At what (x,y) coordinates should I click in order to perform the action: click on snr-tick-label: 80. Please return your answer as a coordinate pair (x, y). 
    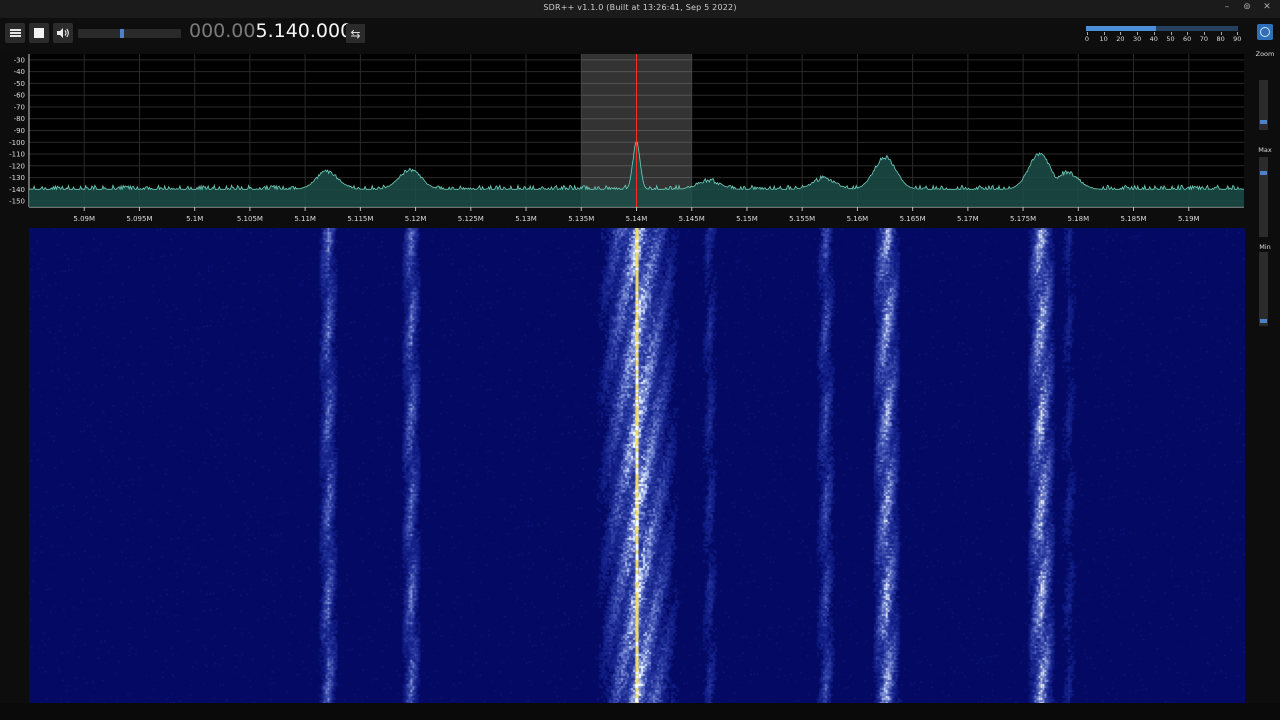
    Looking at the image, I should click on (1220, 39).